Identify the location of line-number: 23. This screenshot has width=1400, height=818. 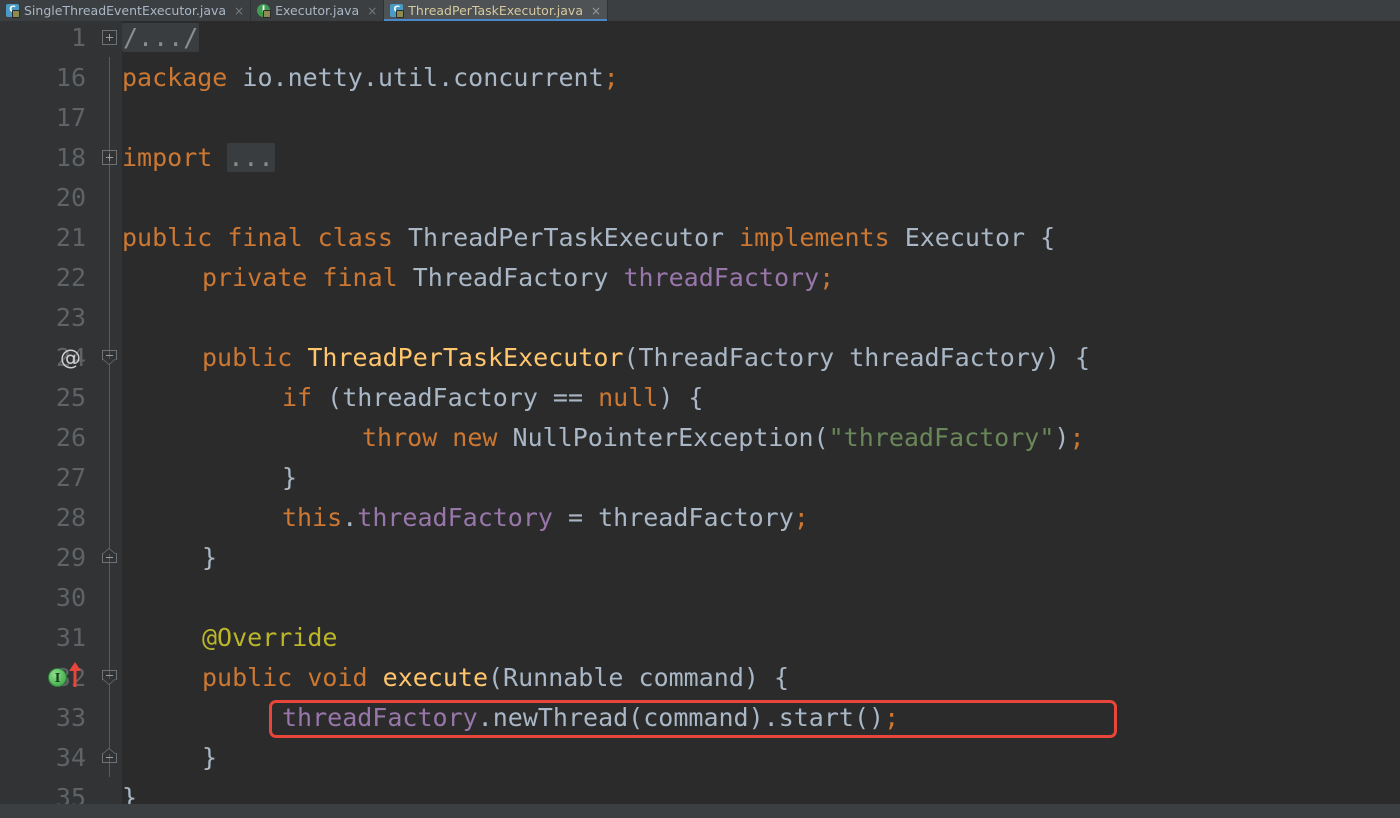
(70, 317).